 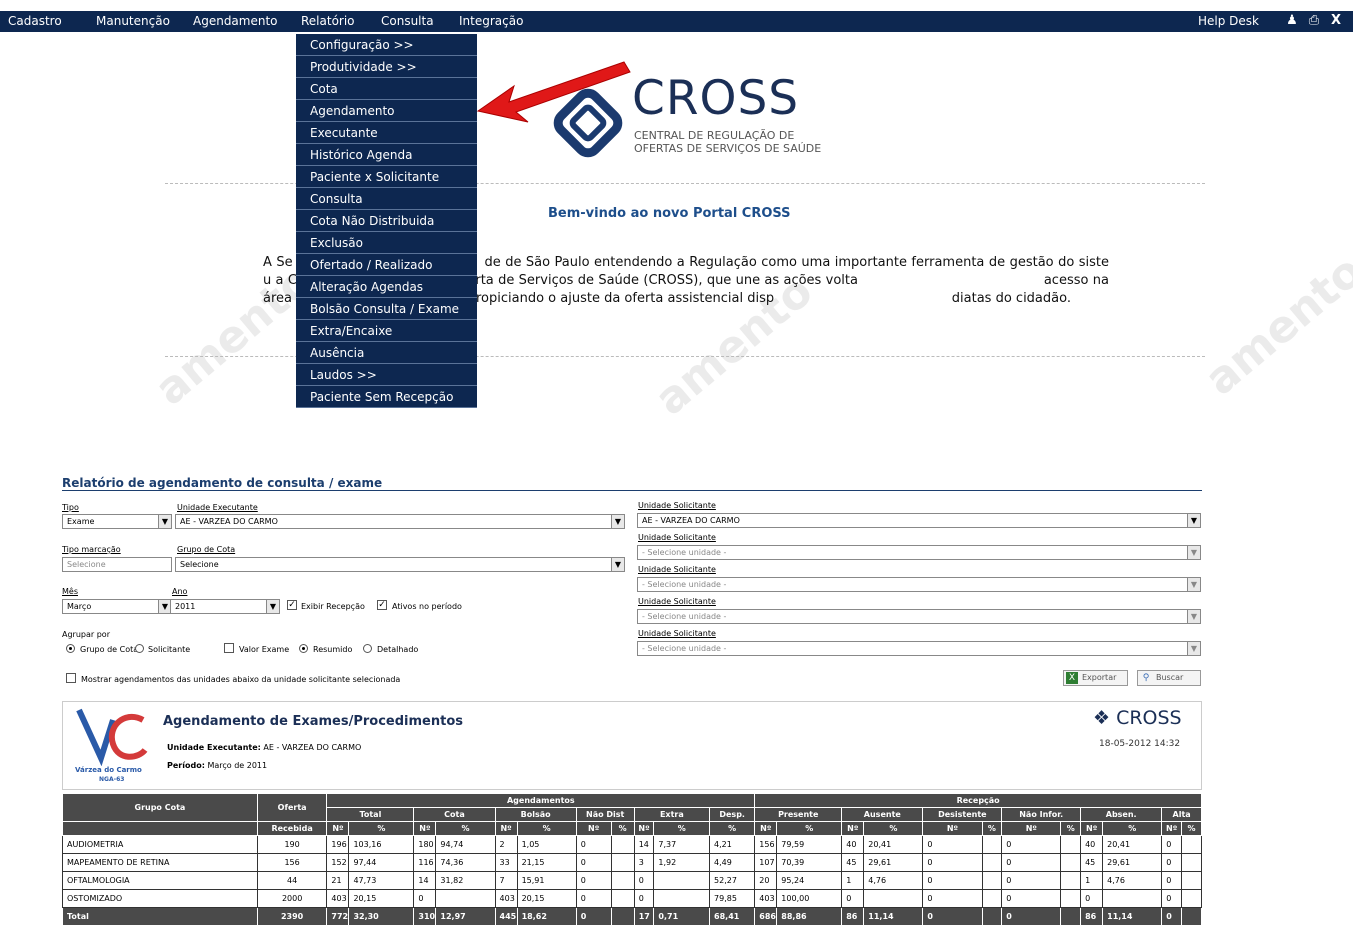 I want to click on total-cell: 86, so click(x=853, y=916).